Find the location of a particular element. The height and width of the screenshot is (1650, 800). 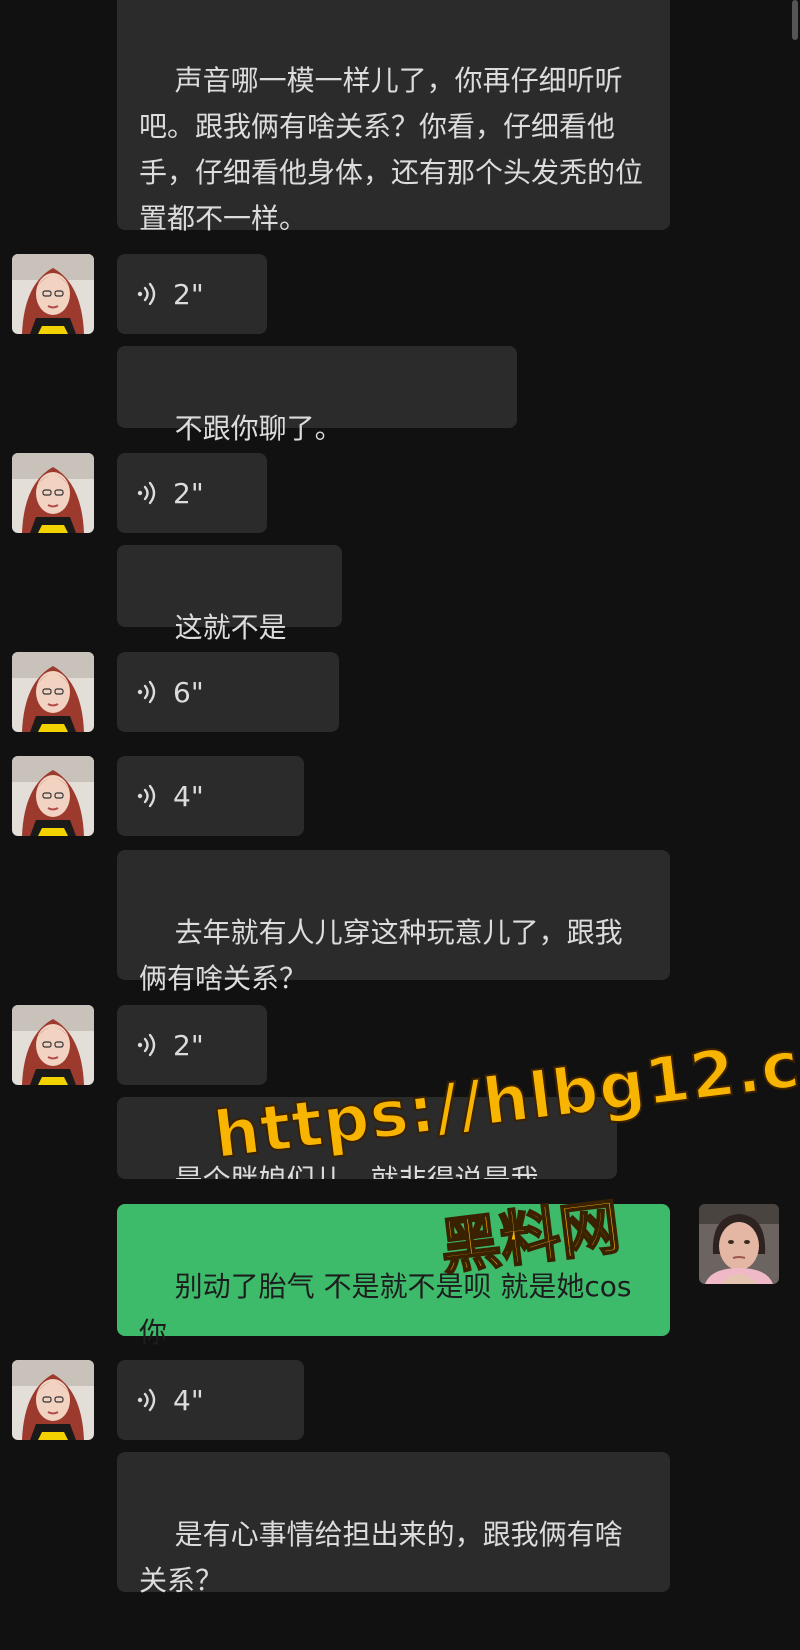

message-bubble-outgoing: 别动了胎气 不是就不是呗 就是她cos 你 is located at coordinates (393, 1276).